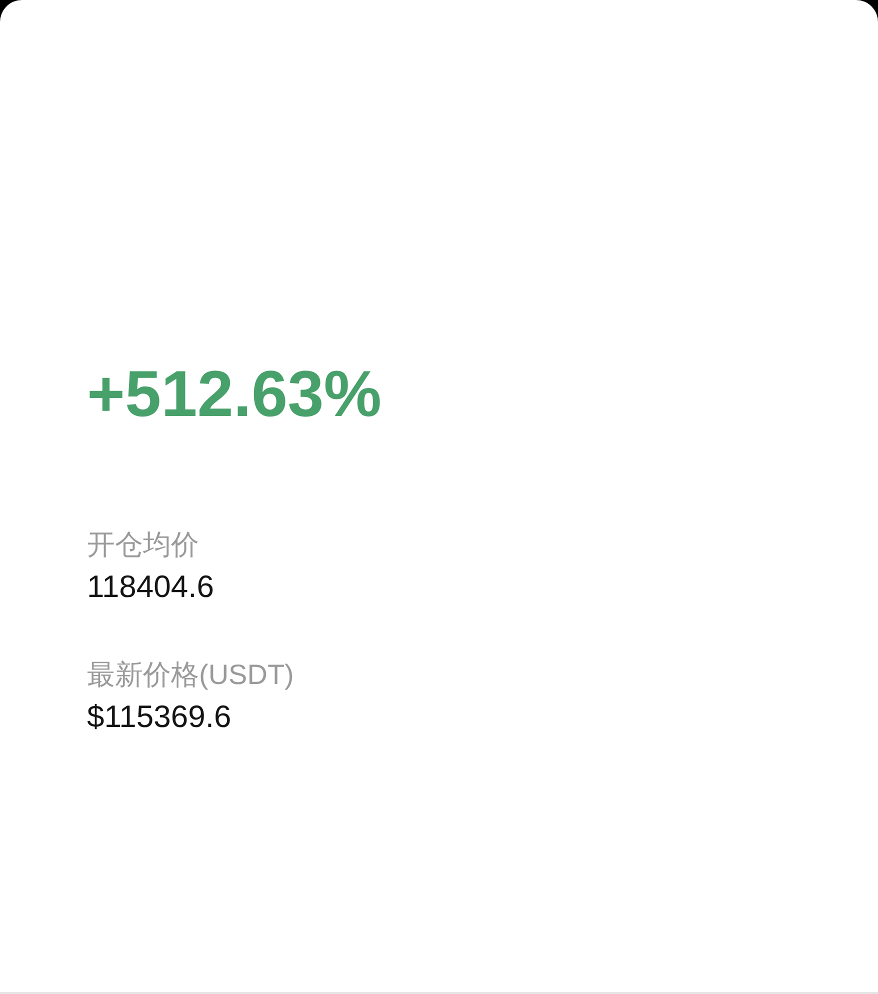 This screenshot has width=878, height=994. What do you see at coordinates (159, 717) in the screenshot?
I see `field-value: $115369.6` at bounding box center [159, 717].